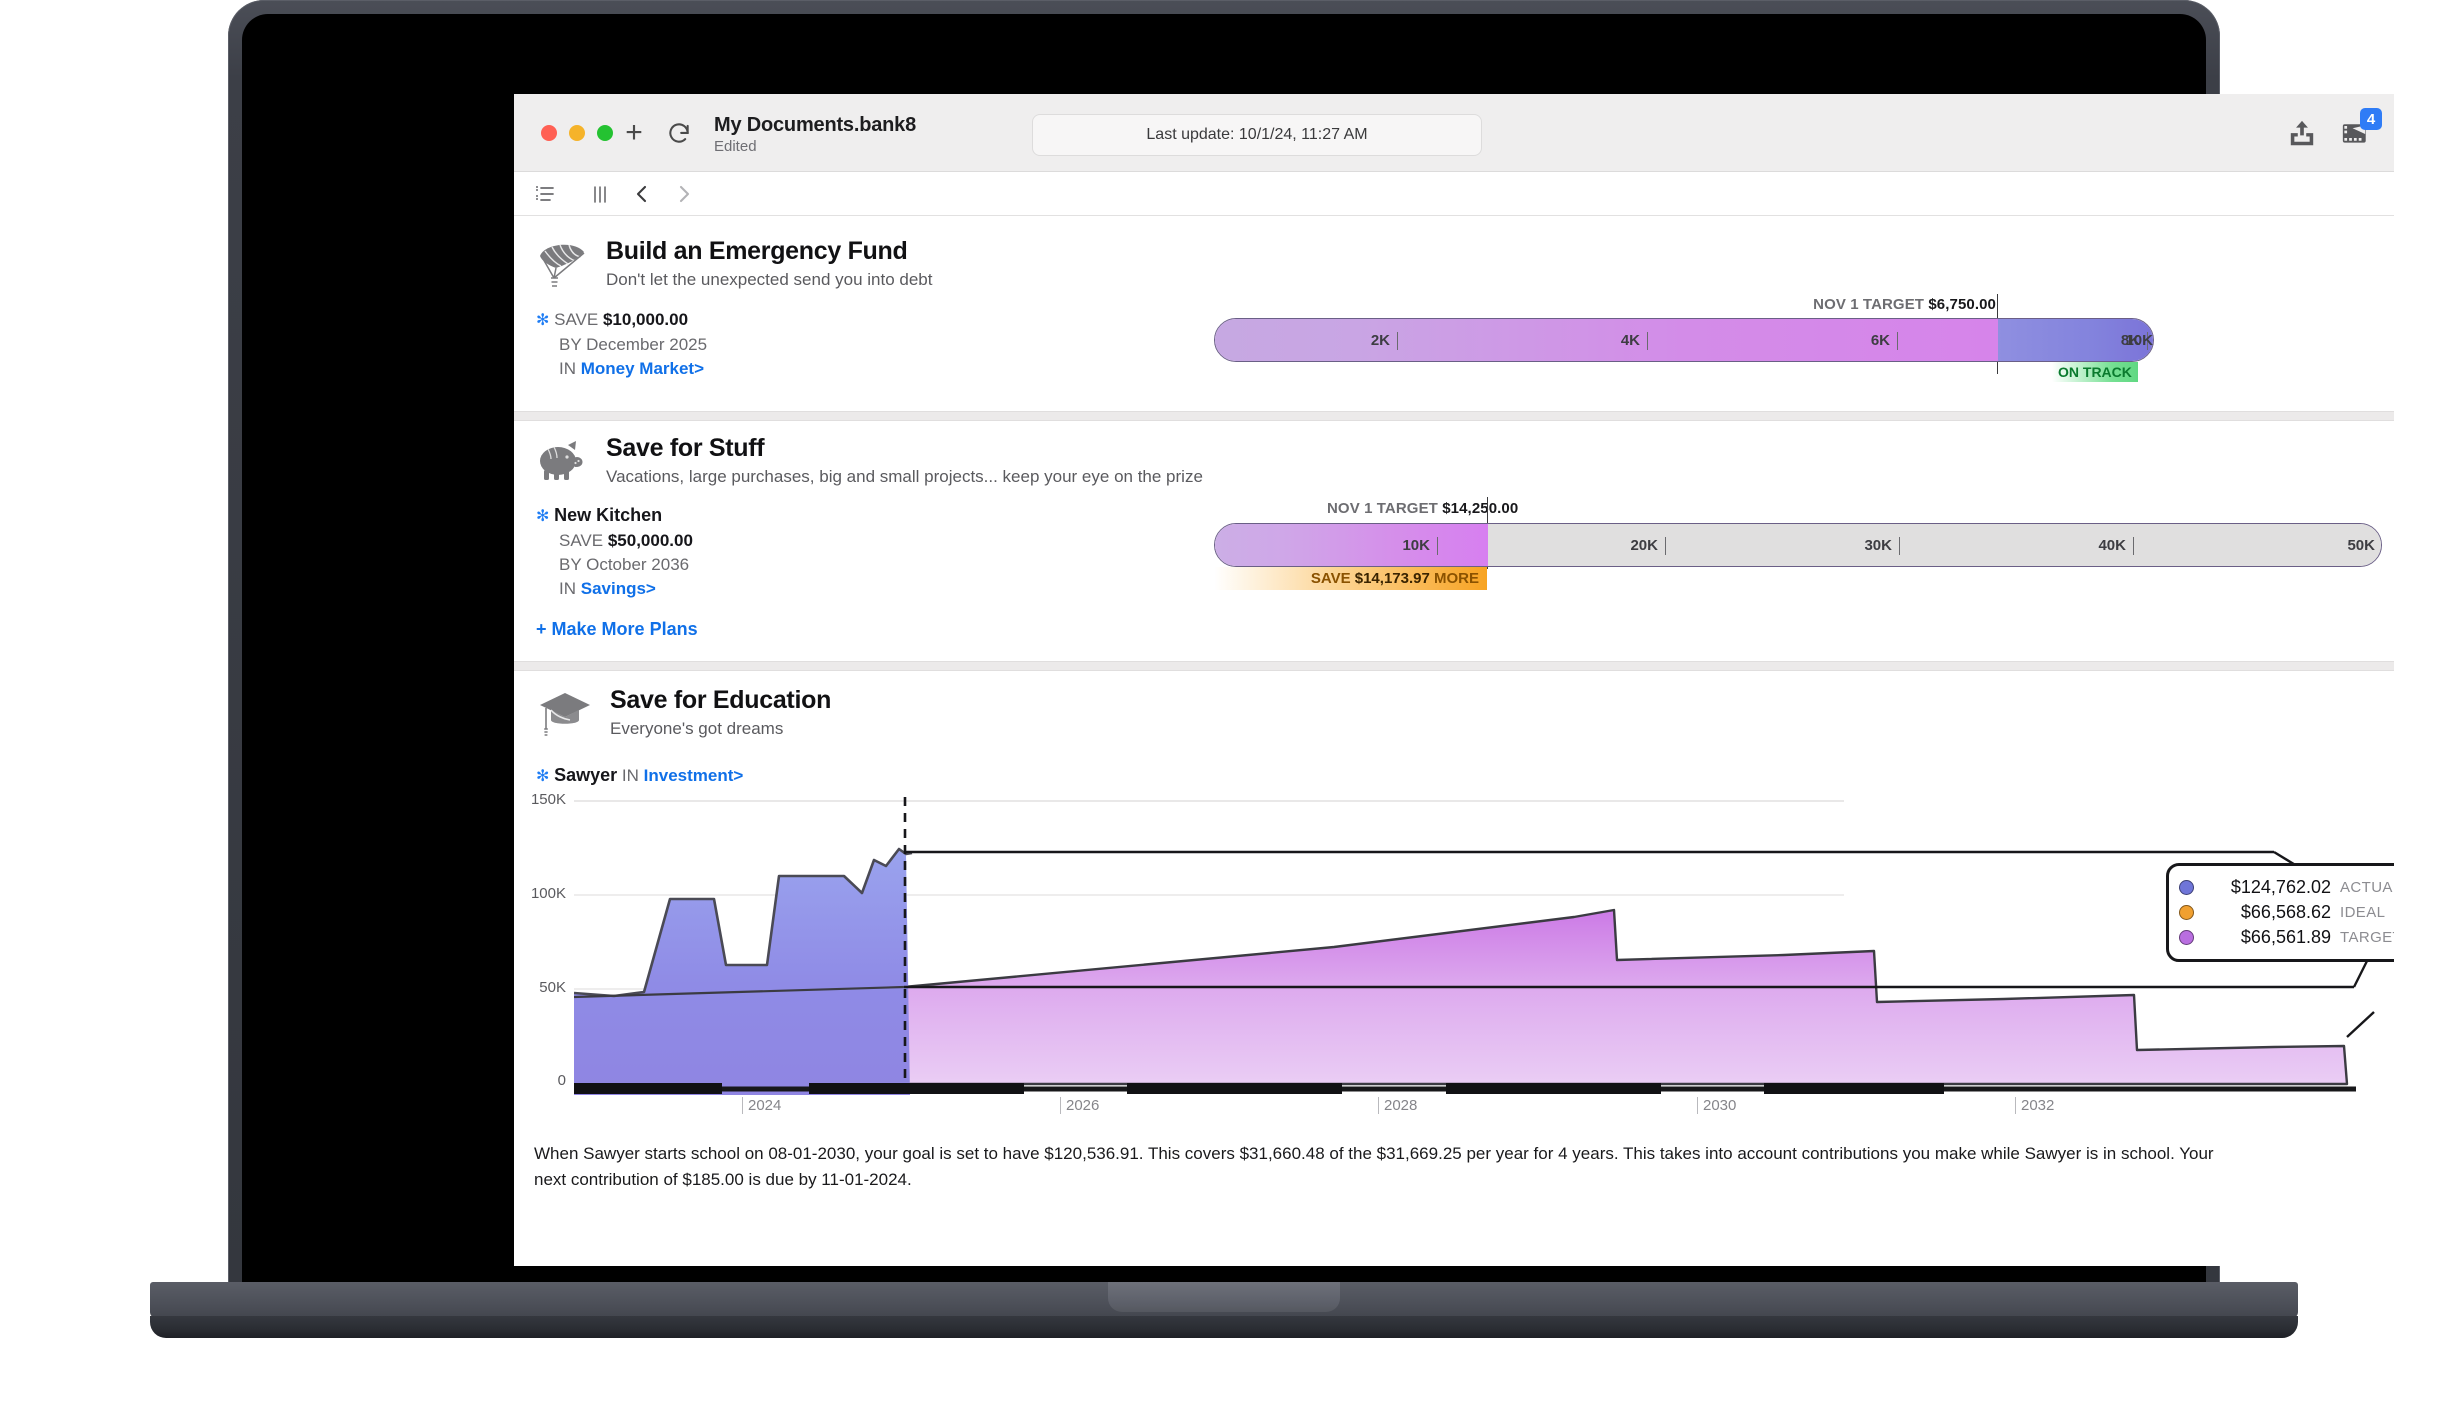  Describe the element at coordinates (697, 728) in the screenshot. I see `goal-subtitle: Everyone's got dreams` at that location.